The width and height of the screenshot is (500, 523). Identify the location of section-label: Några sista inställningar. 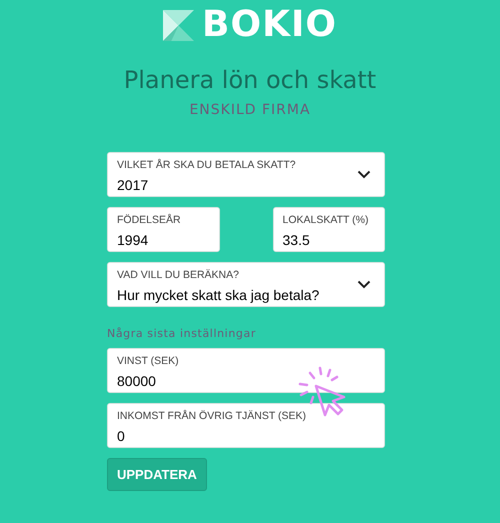
(182, 333).